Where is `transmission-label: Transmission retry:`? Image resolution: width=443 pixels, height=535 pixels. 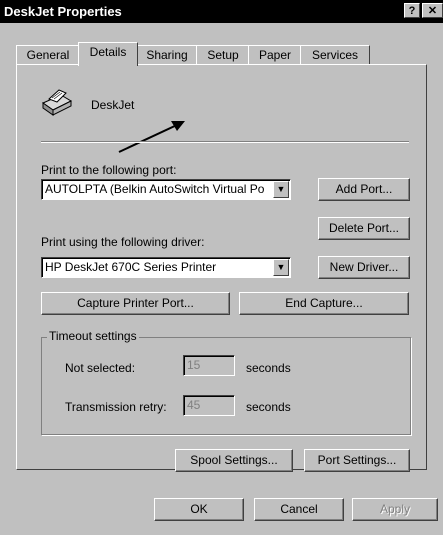
transmission-label: Transmission retry: is located at coordinates (116, 407).